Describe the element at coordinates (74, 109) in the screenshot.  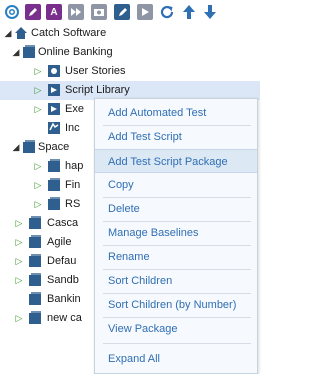
I see `tree-node-label: Exe` at that location.